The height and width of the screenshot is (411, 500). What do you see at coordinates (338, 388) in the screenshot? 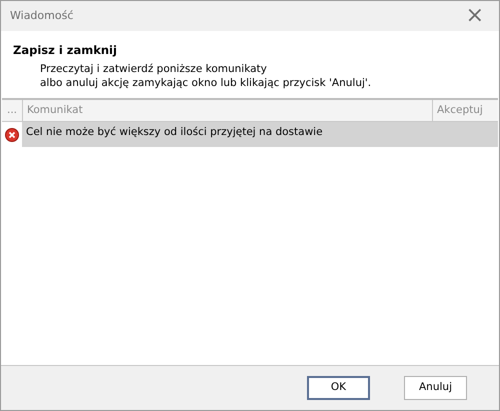
I see `ok-button: OK` at bounding box center [338, 388].